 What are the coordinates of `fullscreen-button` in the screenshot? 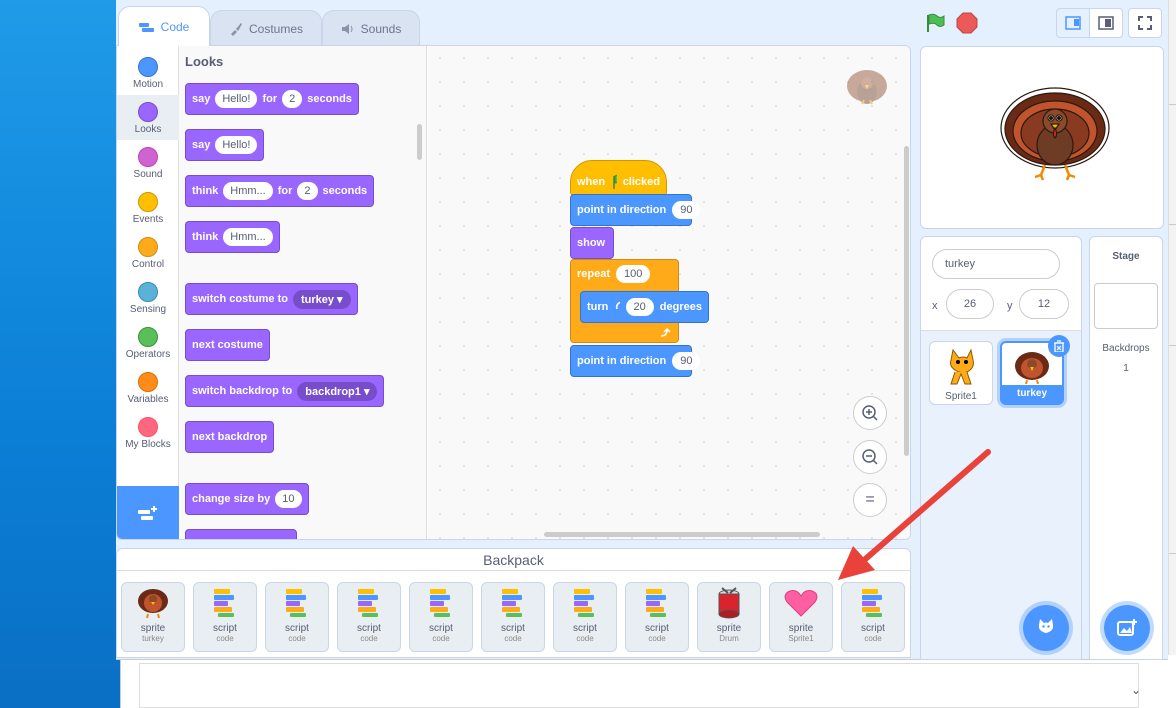 It's located at (1145, 23).